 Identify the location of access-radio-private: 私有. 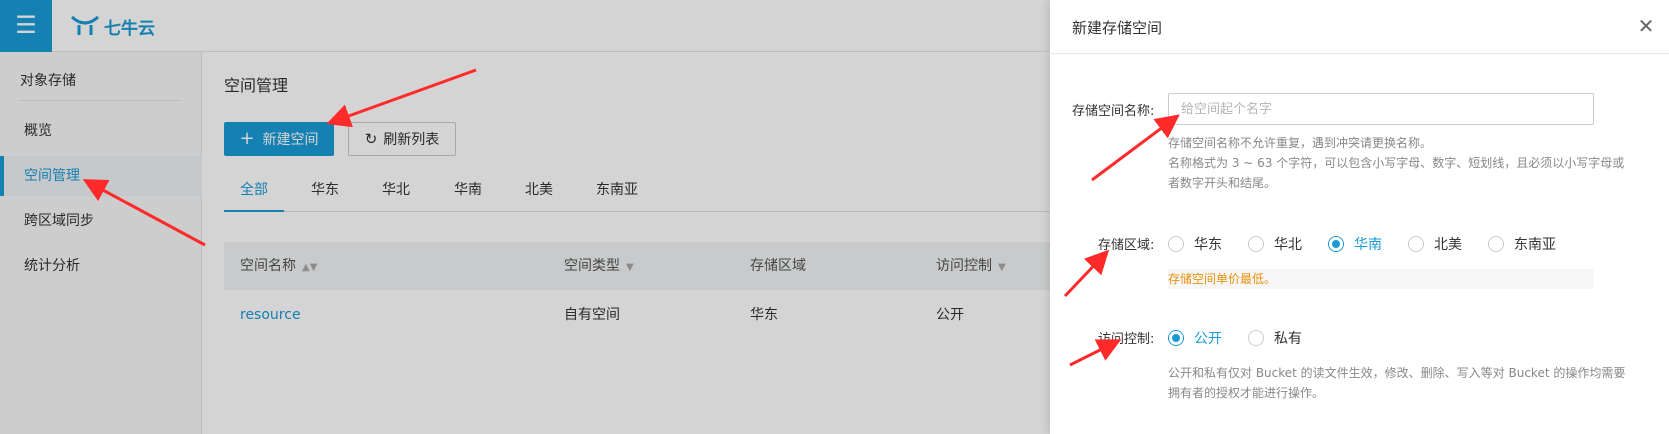
(1275, 338).